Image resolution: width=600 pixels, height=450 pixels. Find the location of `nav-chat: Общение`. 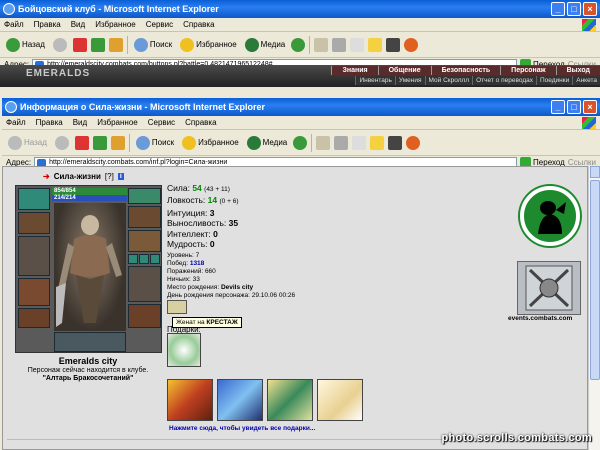

nav-chat: Общение is located at coordinates (404, 70).